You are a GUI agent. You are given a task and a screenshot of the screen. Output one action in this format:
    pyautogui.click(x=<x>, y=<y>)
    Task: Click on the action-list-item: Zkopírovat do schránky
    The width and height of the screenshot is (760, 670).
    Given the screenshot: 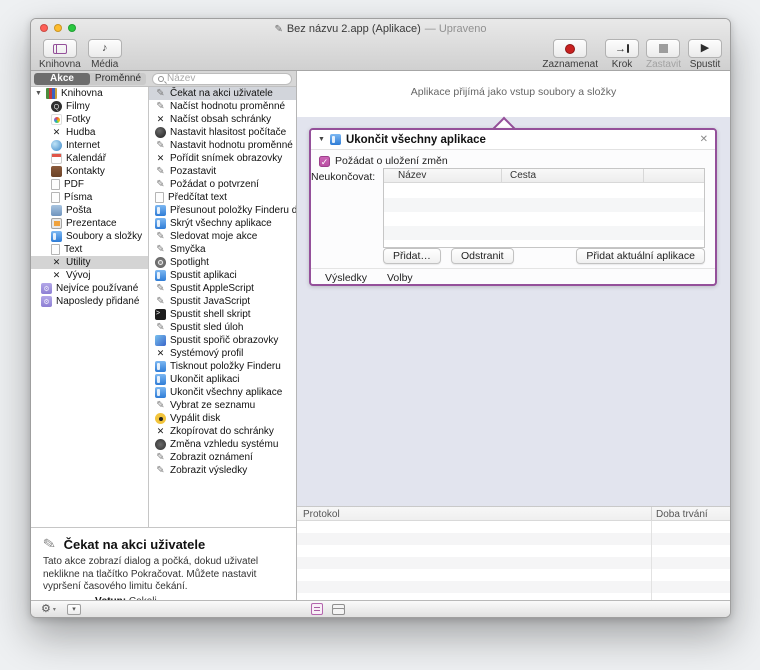 What is the action you would take?
    pyautogui.click(x=222, y=431)
    